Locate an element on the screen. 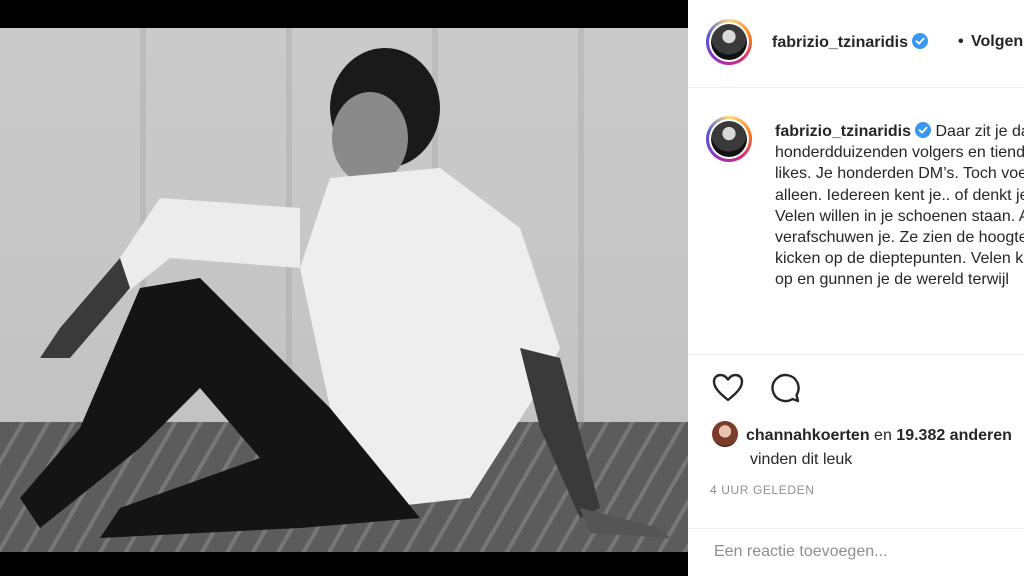  comment-box is located at coordinates (856, 552).